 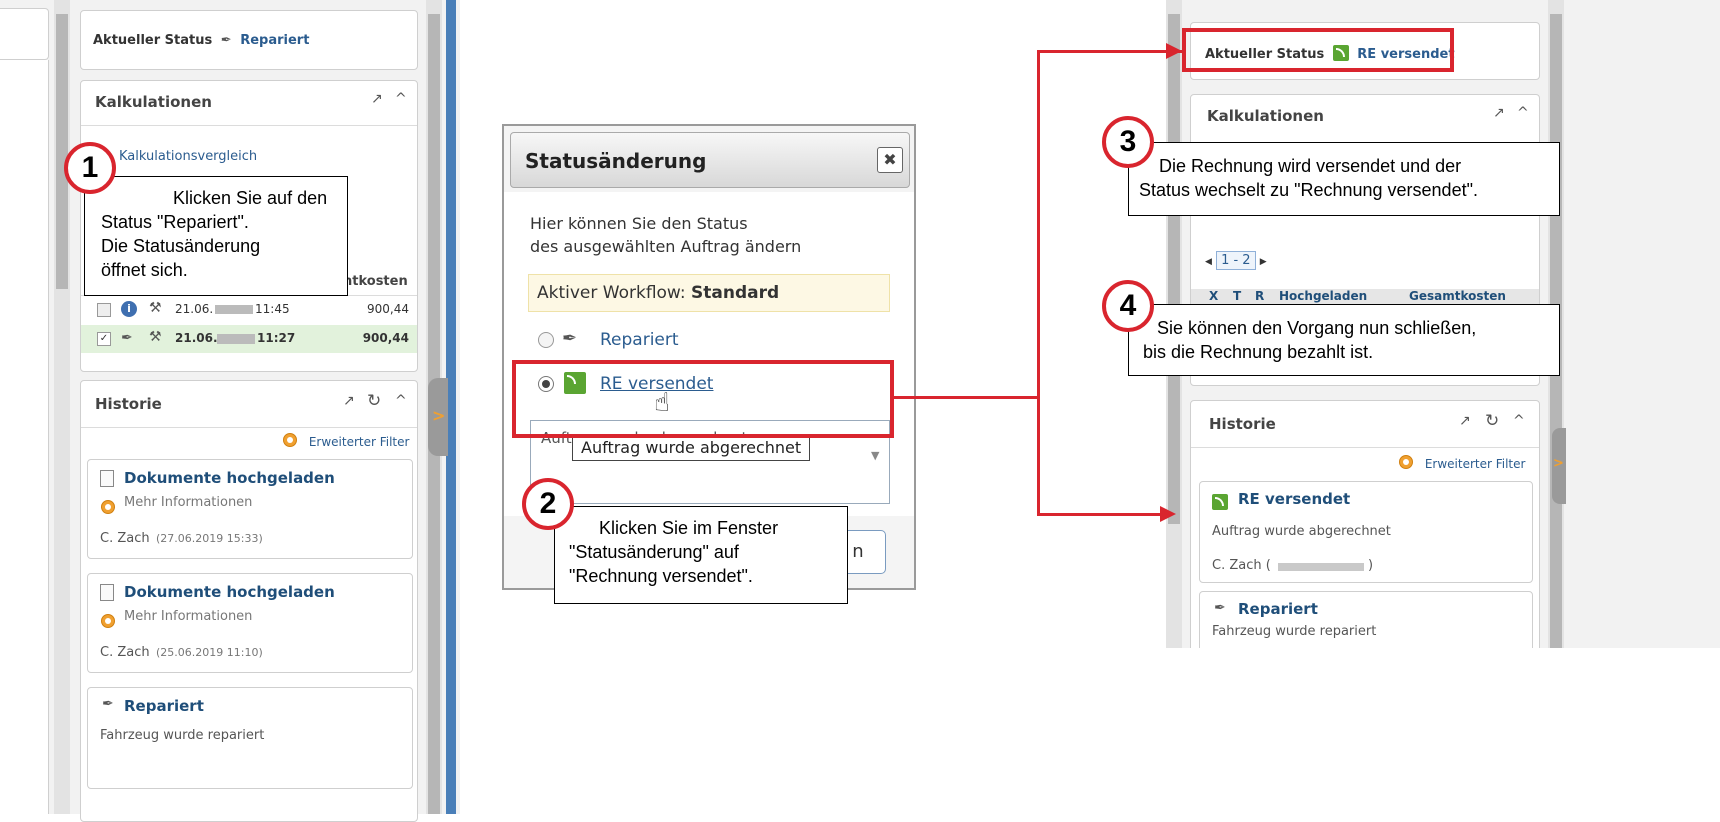 I want to click on historie-title: Historie, so click(x=128, y=404).